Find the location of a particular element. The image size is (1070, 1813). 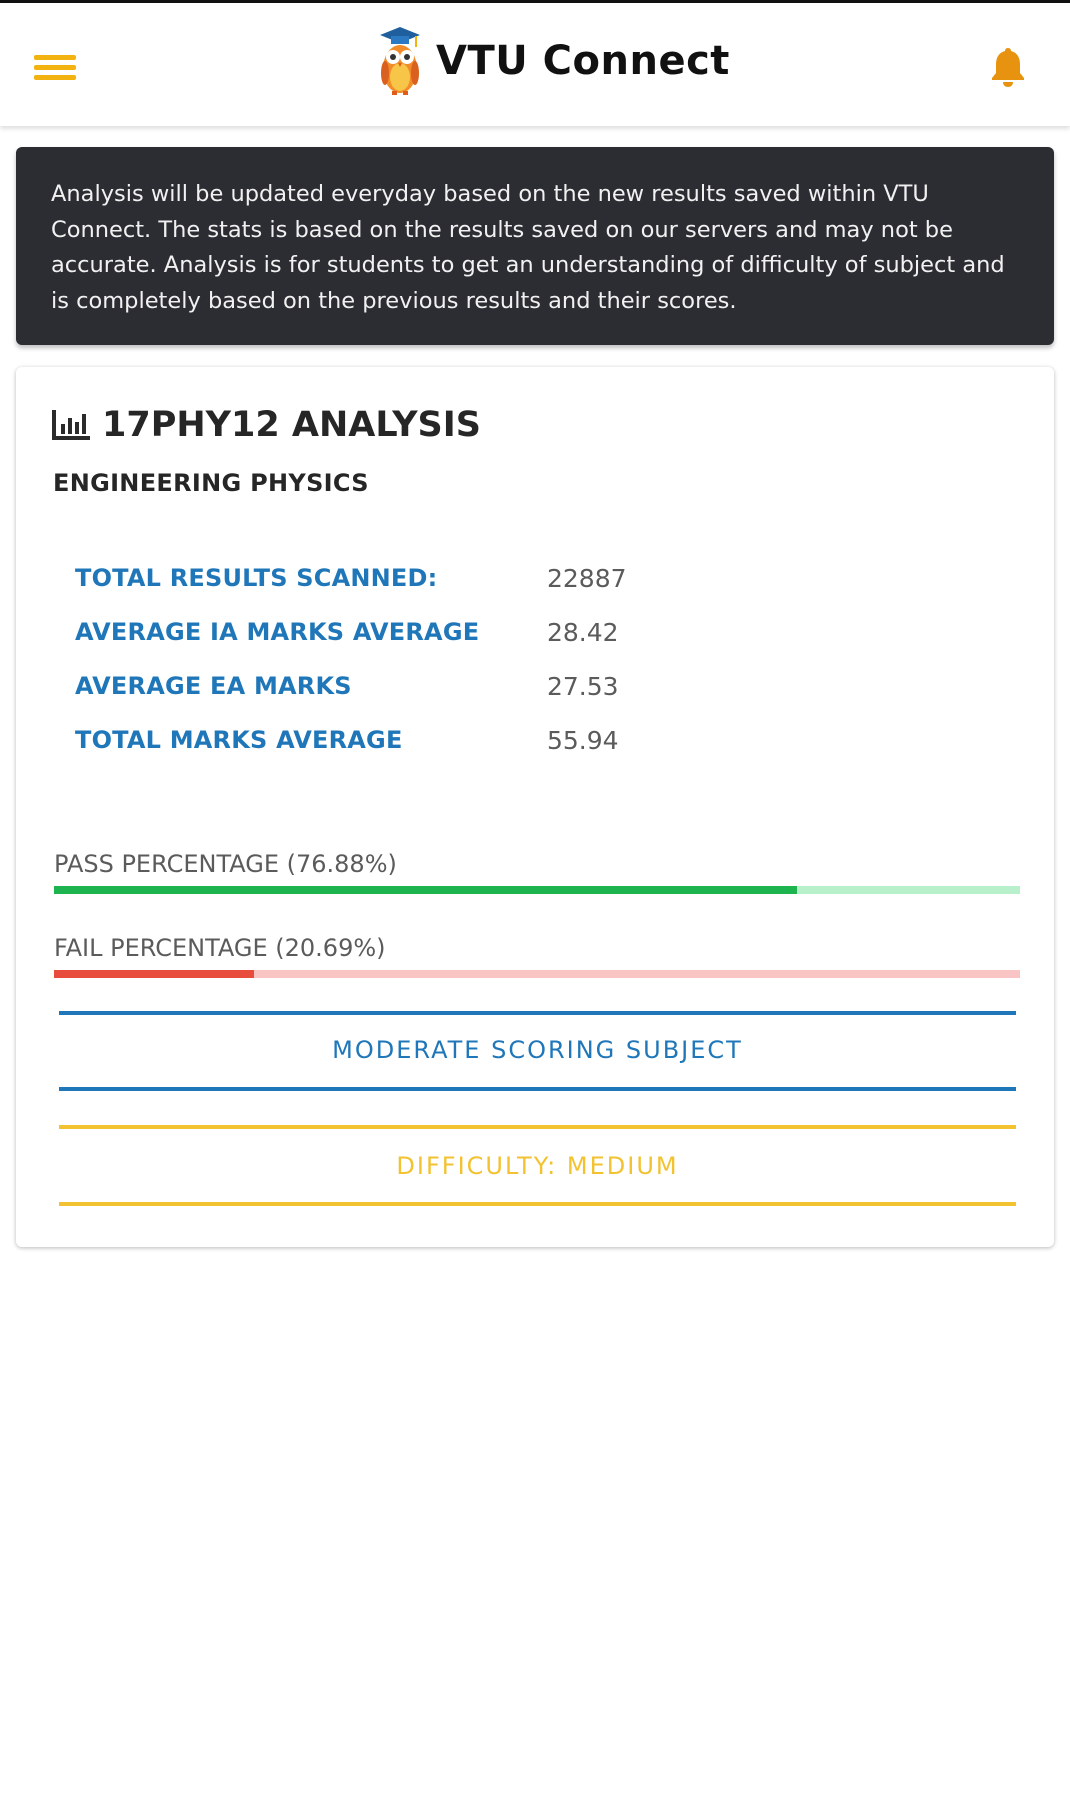

stat-row-total-average: TOTAL MARKS AVERAGE 55.94 is located at coordinates (525, 746).